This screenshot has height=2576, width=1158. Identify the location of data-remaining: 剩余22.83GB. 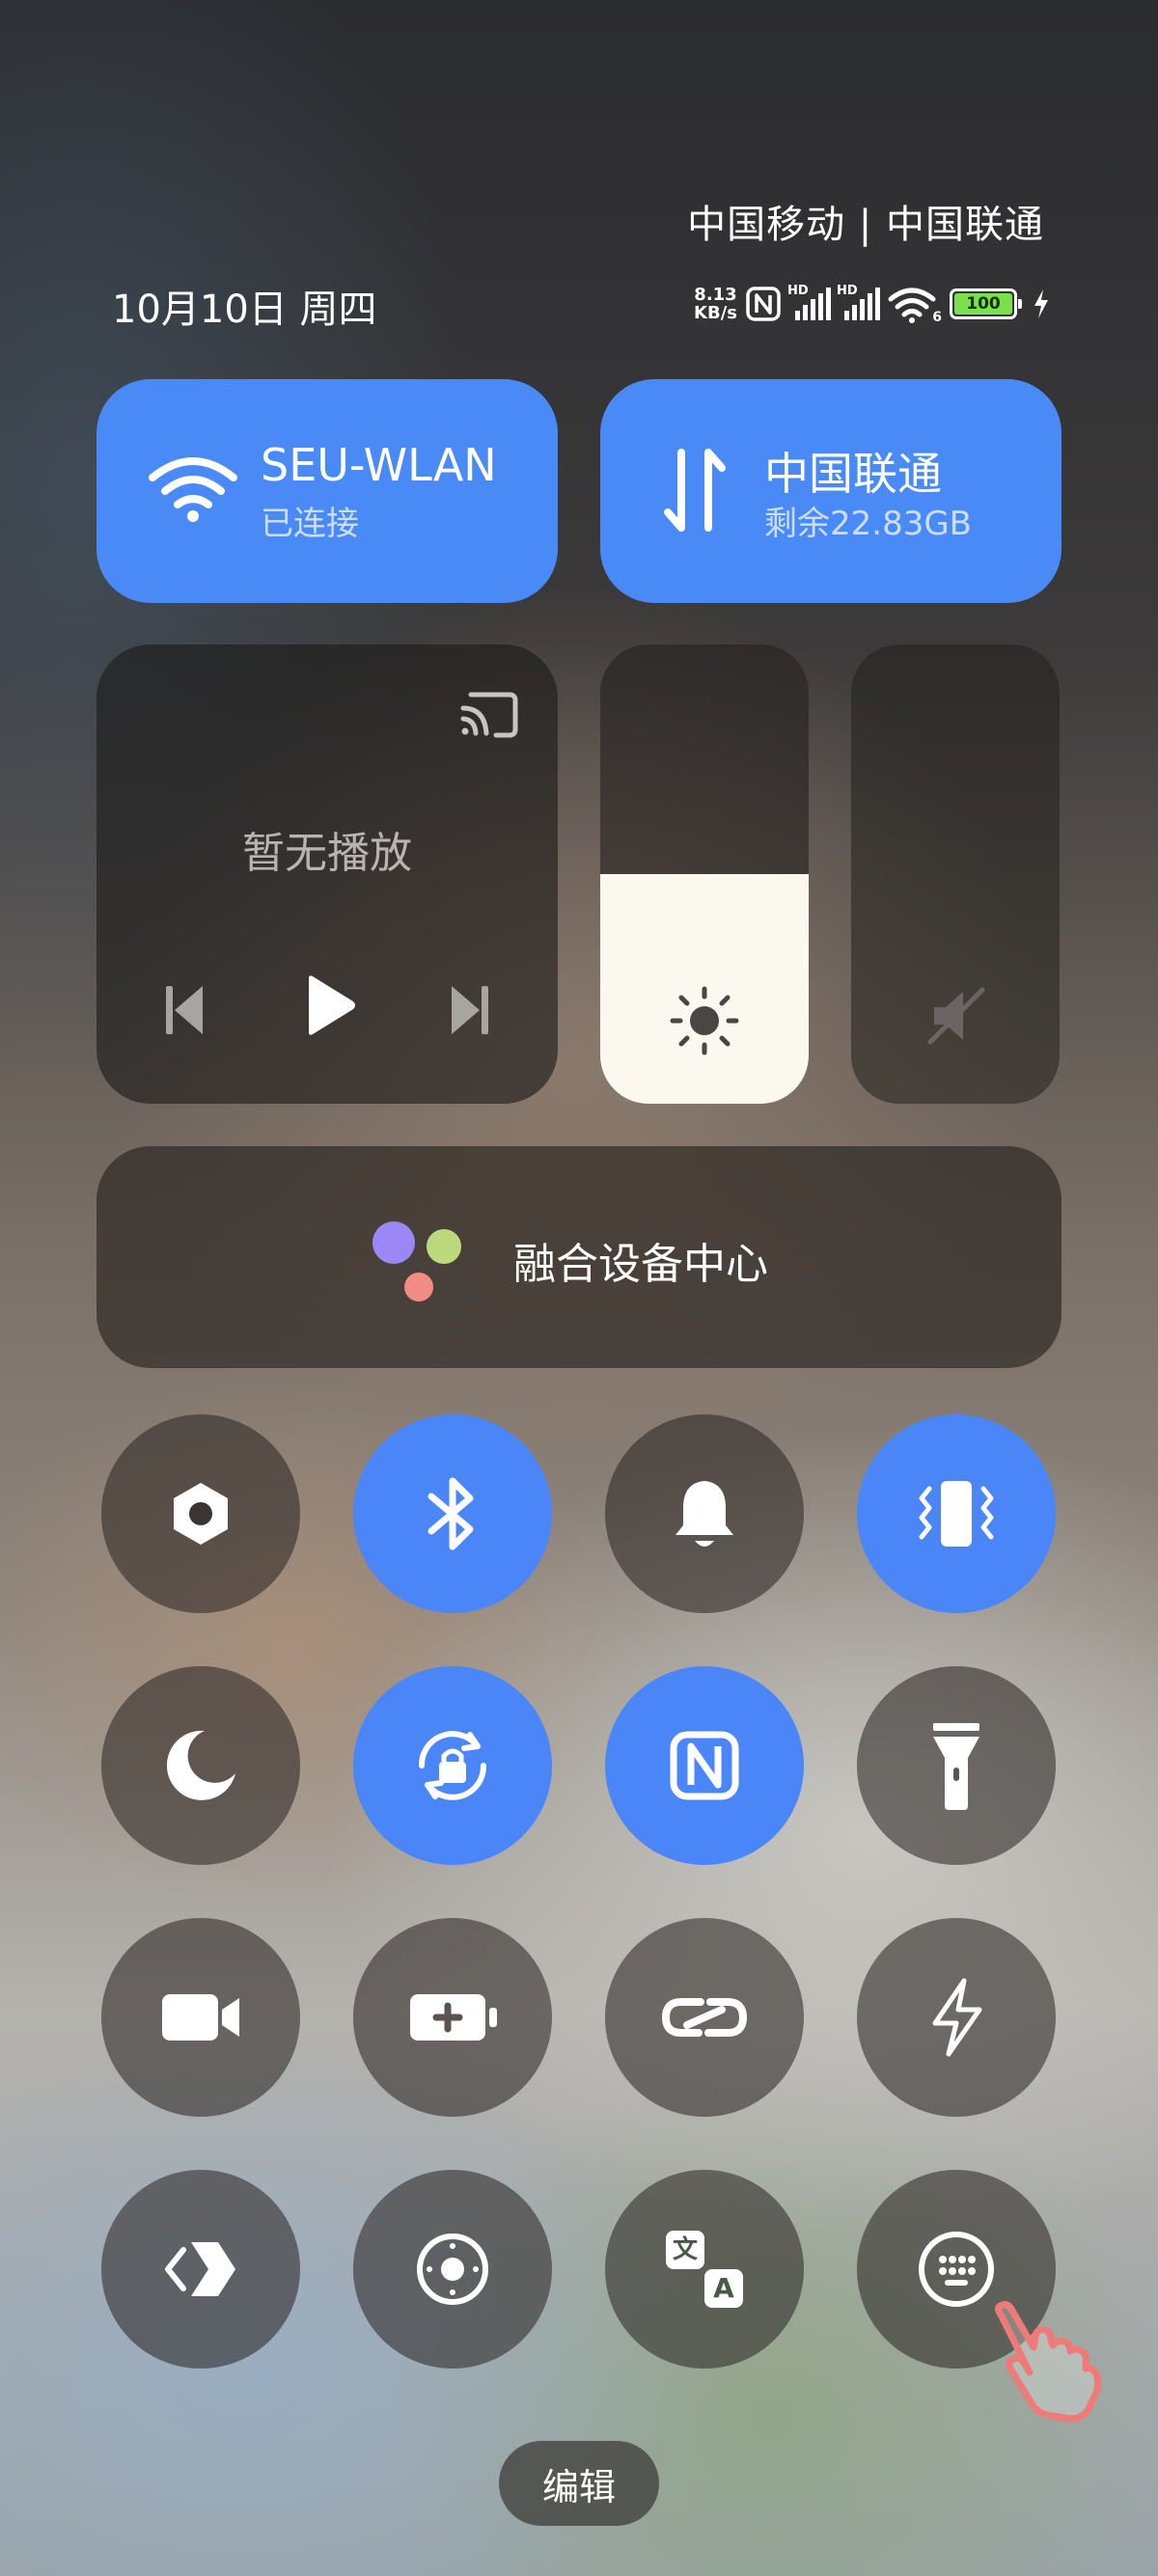
(868, 524).